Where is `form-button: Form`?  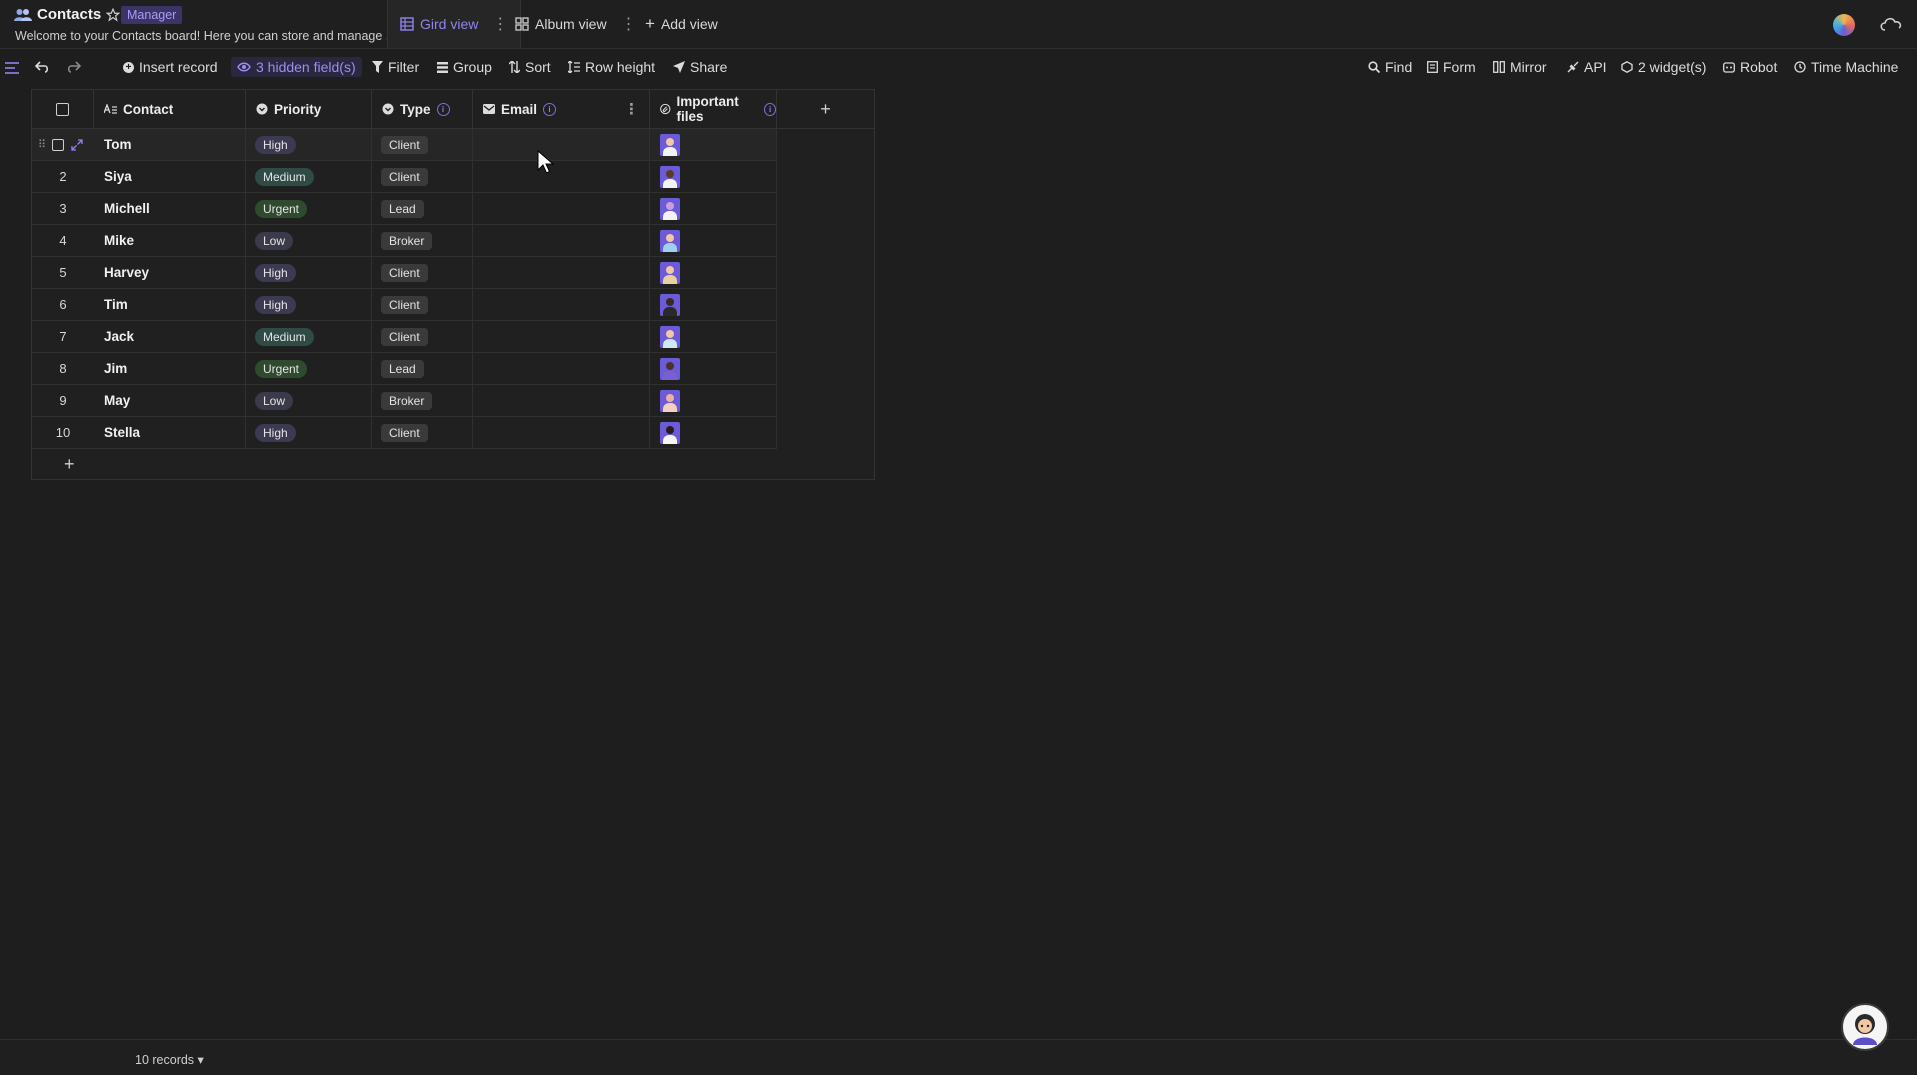
form-button: Form is located at coordinates (1451, 67).